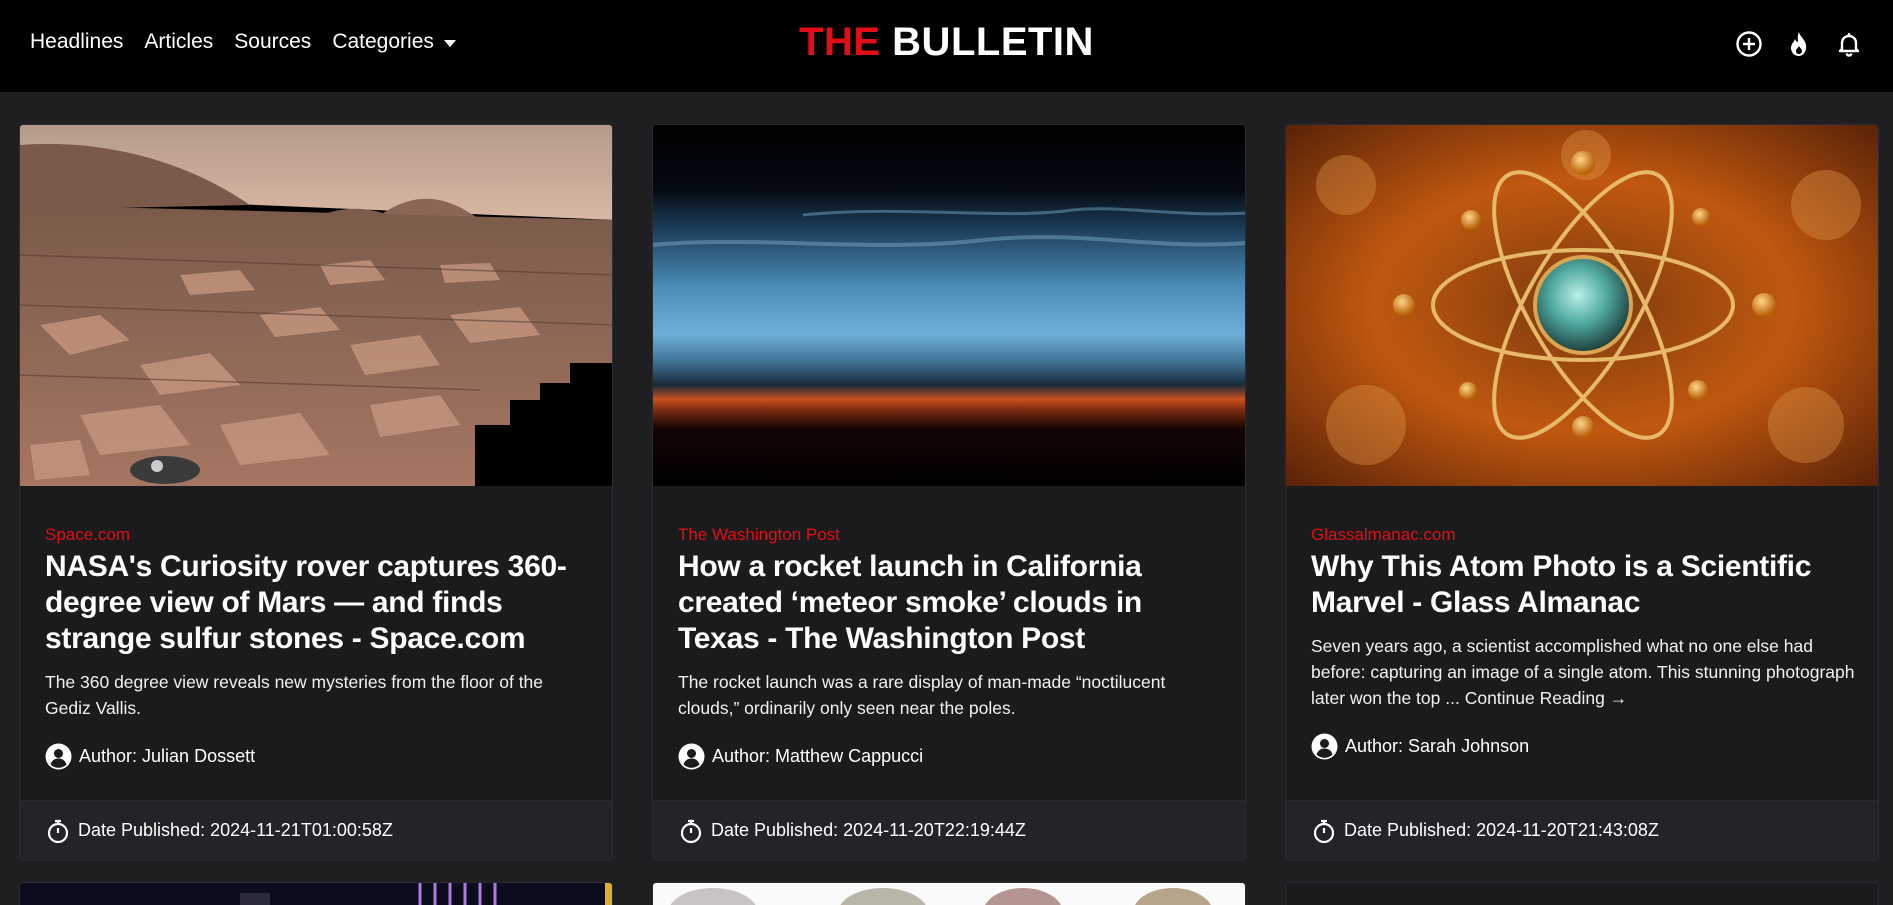  What do you see at coordinates (868, 830) in the screenshot?
I see `publish-date: Date Published: 2024-11-20T22:19:44Z` at bounding box center [868, 830].